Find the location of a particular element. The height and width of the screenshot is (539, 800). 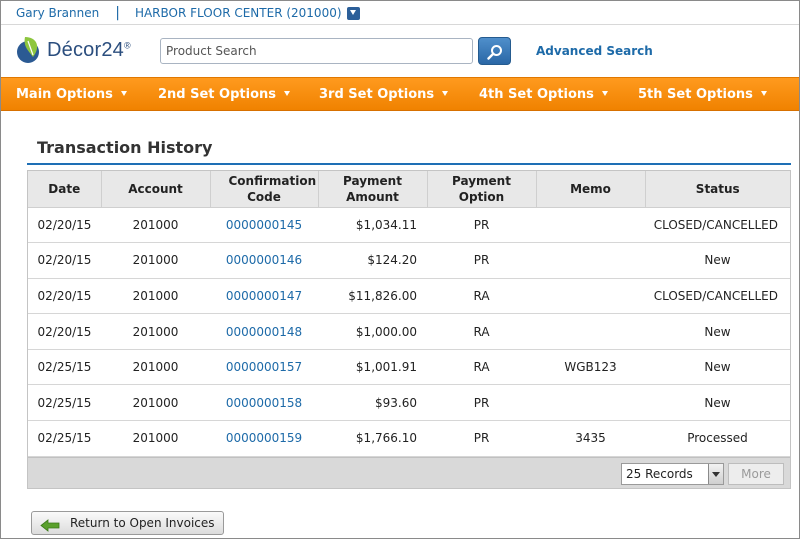

table-row: 02/25/15 201000 0000000158 $93.60 PR New is located at coordinates (409, 403).